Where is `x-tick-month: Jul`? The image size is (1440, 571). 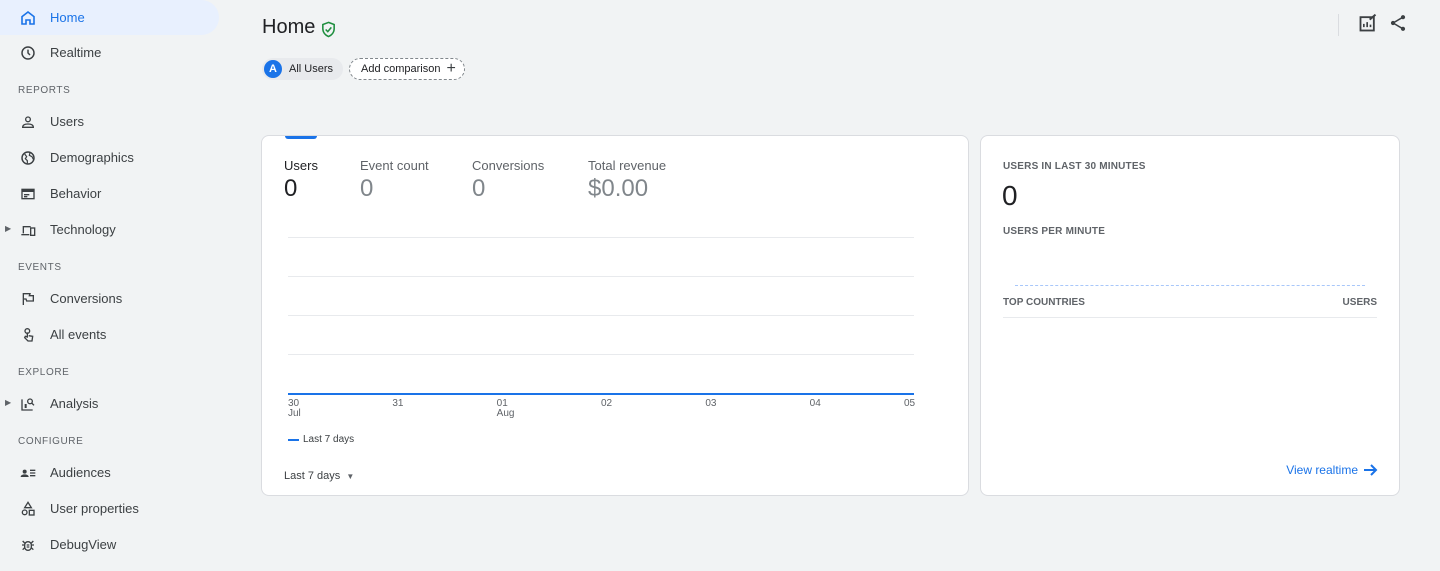 x-tick-month: Jul is located at coordinates (294, 413).